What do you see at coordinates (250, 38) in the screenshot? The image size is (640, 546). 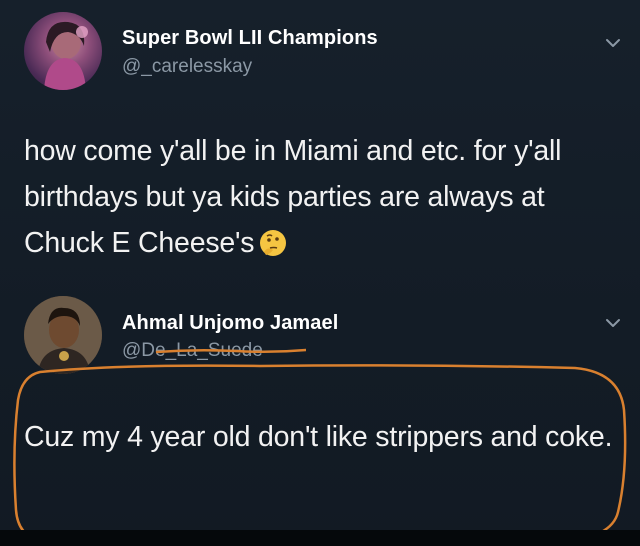 I see `display-name: Super Bowl LII Champions` at bounding box center [250, 38].